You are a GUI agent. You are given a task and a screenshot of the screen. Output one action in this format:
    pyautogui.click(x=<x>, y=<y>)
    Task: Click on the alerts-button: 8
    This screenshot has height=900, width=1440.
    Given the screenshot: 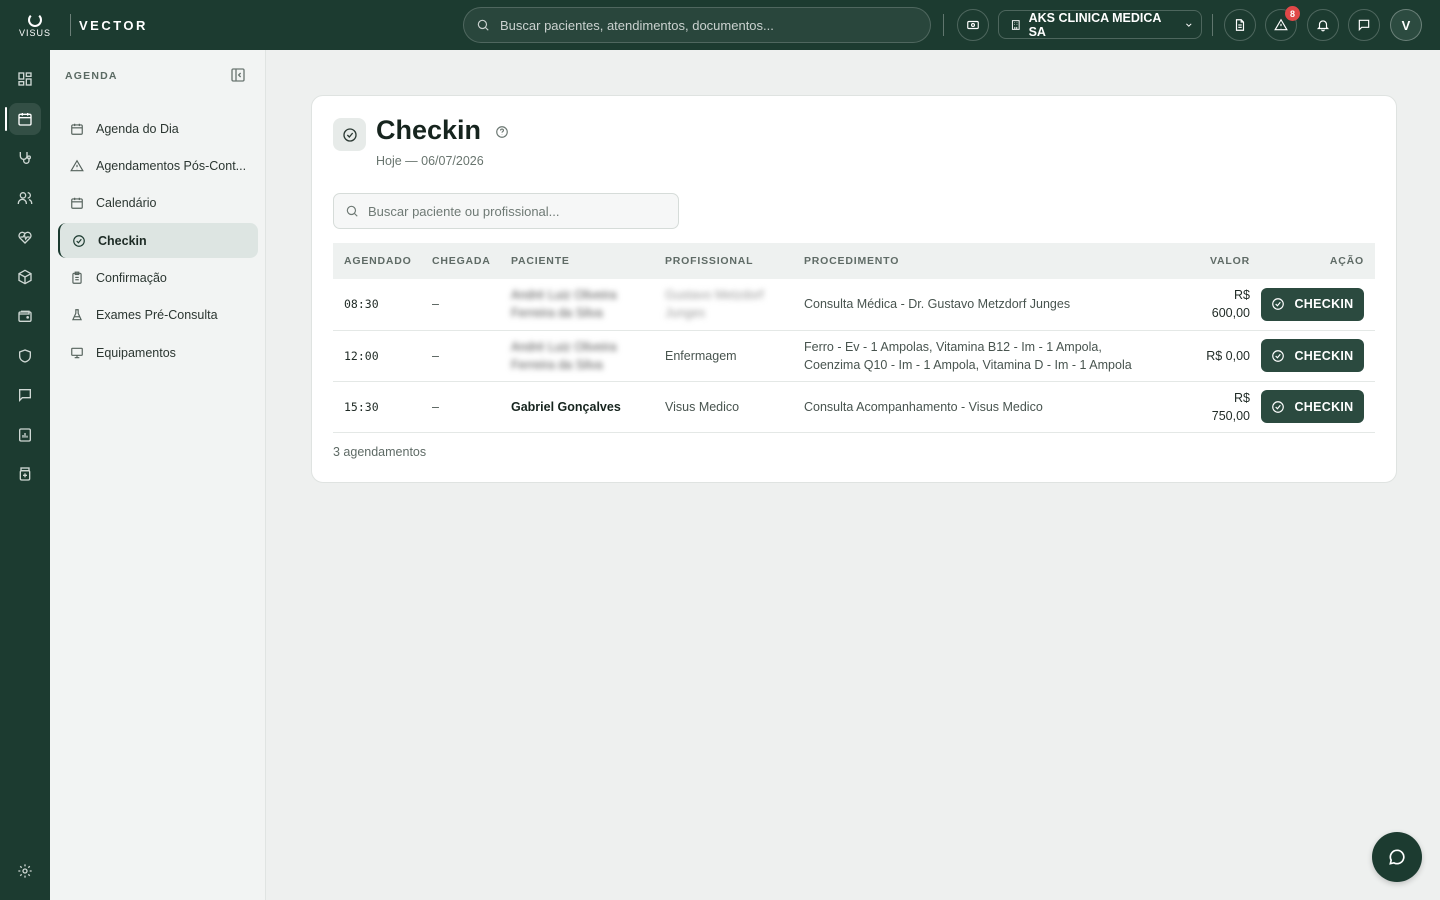 What is the action you would take?
    pyautogui.click(x=1282, y=23)
    